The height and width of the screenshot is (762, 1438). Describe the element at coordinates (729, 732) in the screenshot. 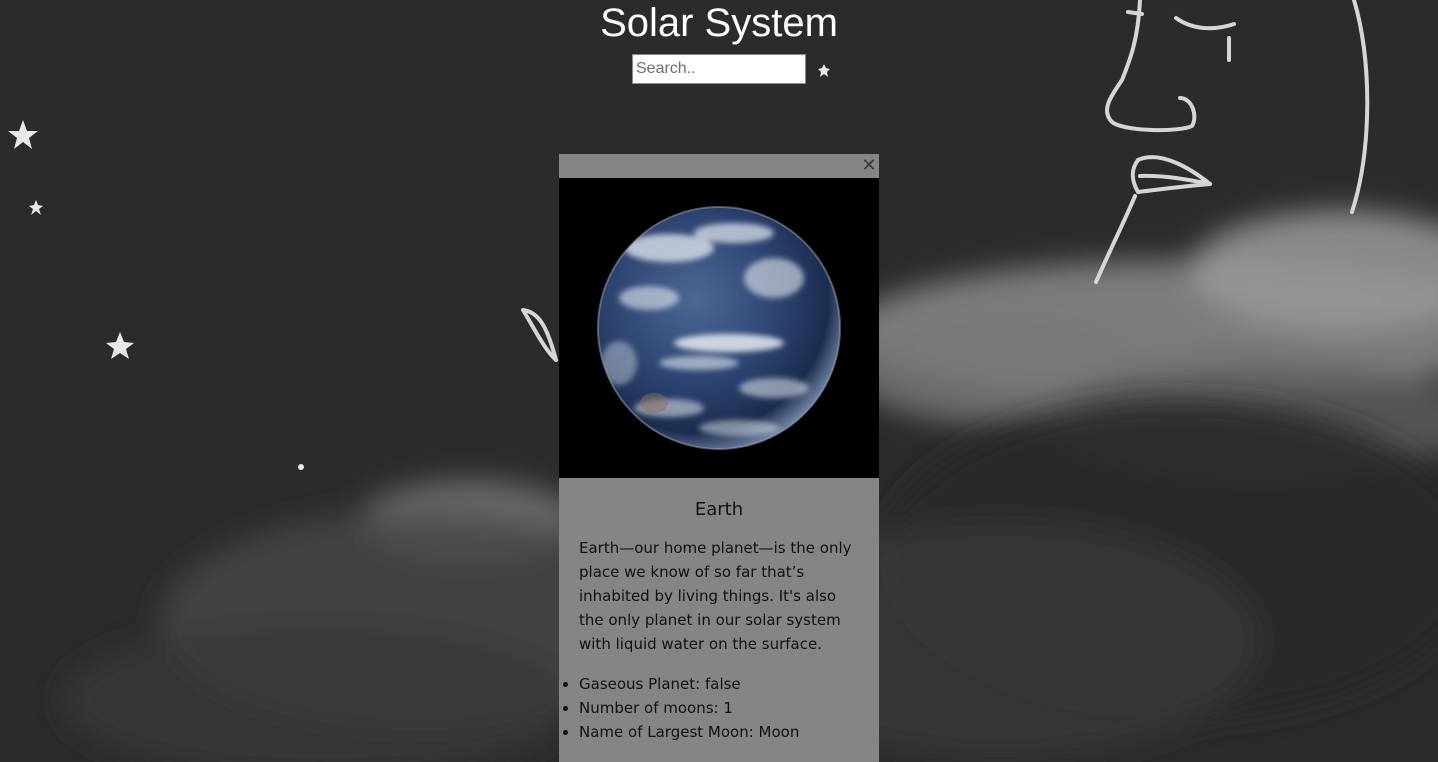

I see `fact-largest-moon: Name of Largest Moon: Moon` at that location.